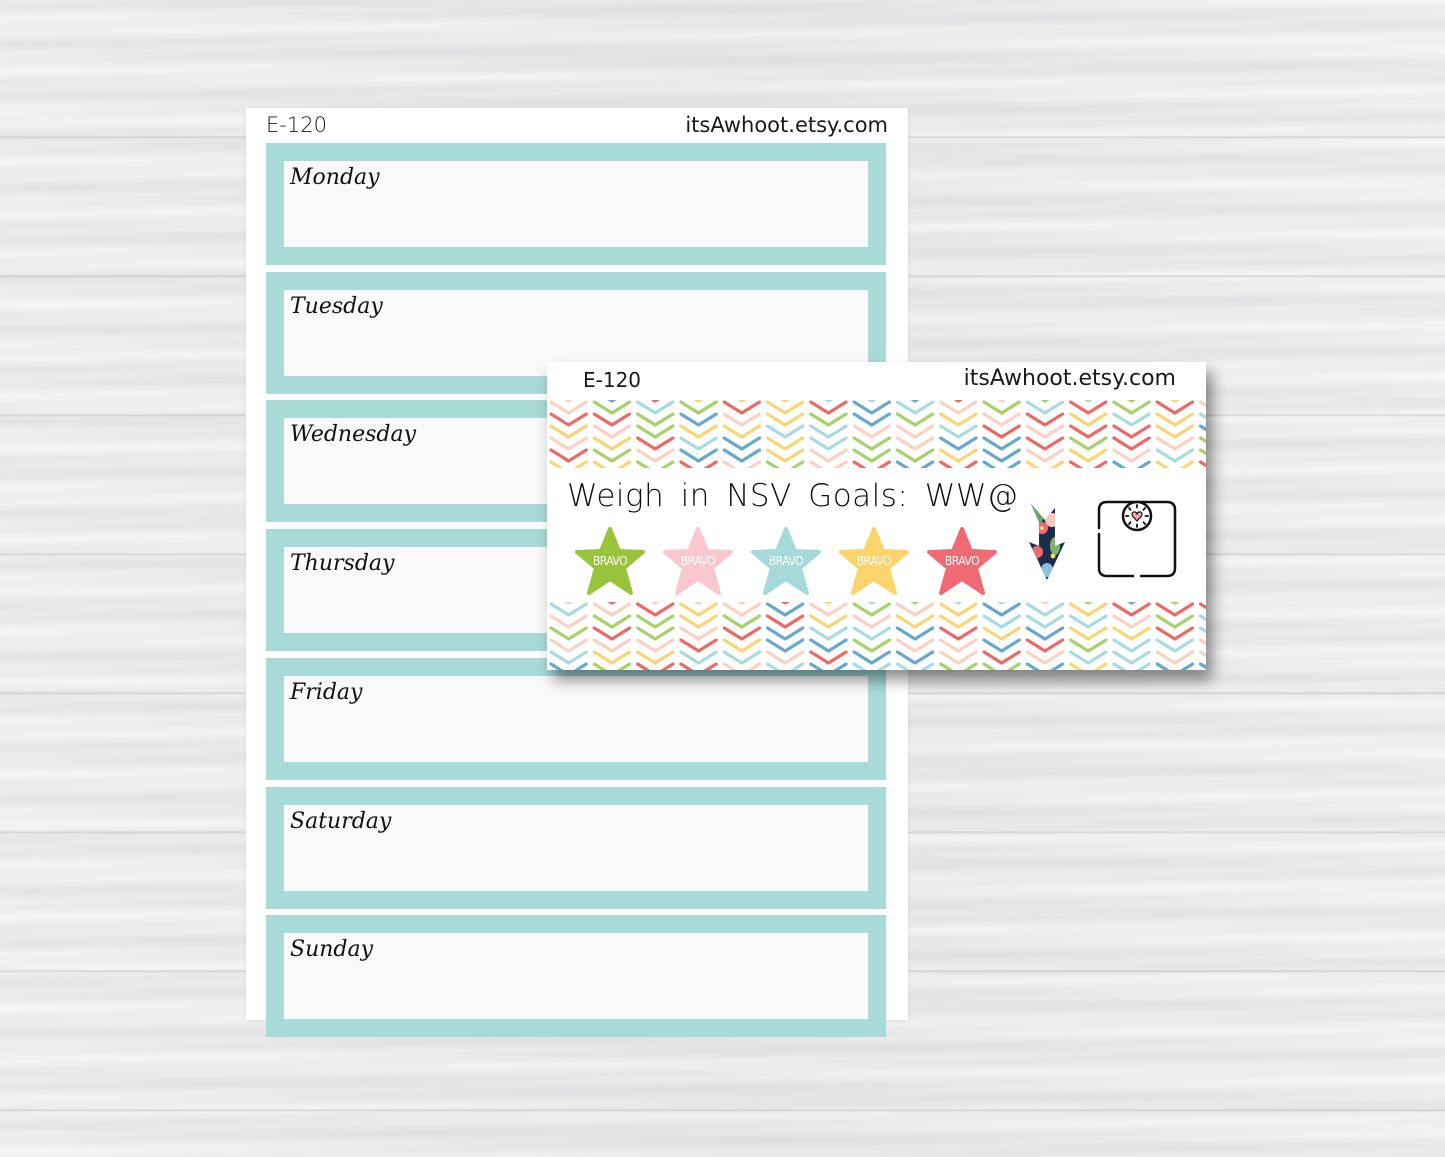 This screenshot has height=1157, width=1445. Describe the element at coordinates (1137, 539) in the screenshot. I see `bathroom-scale-icon` at that location.